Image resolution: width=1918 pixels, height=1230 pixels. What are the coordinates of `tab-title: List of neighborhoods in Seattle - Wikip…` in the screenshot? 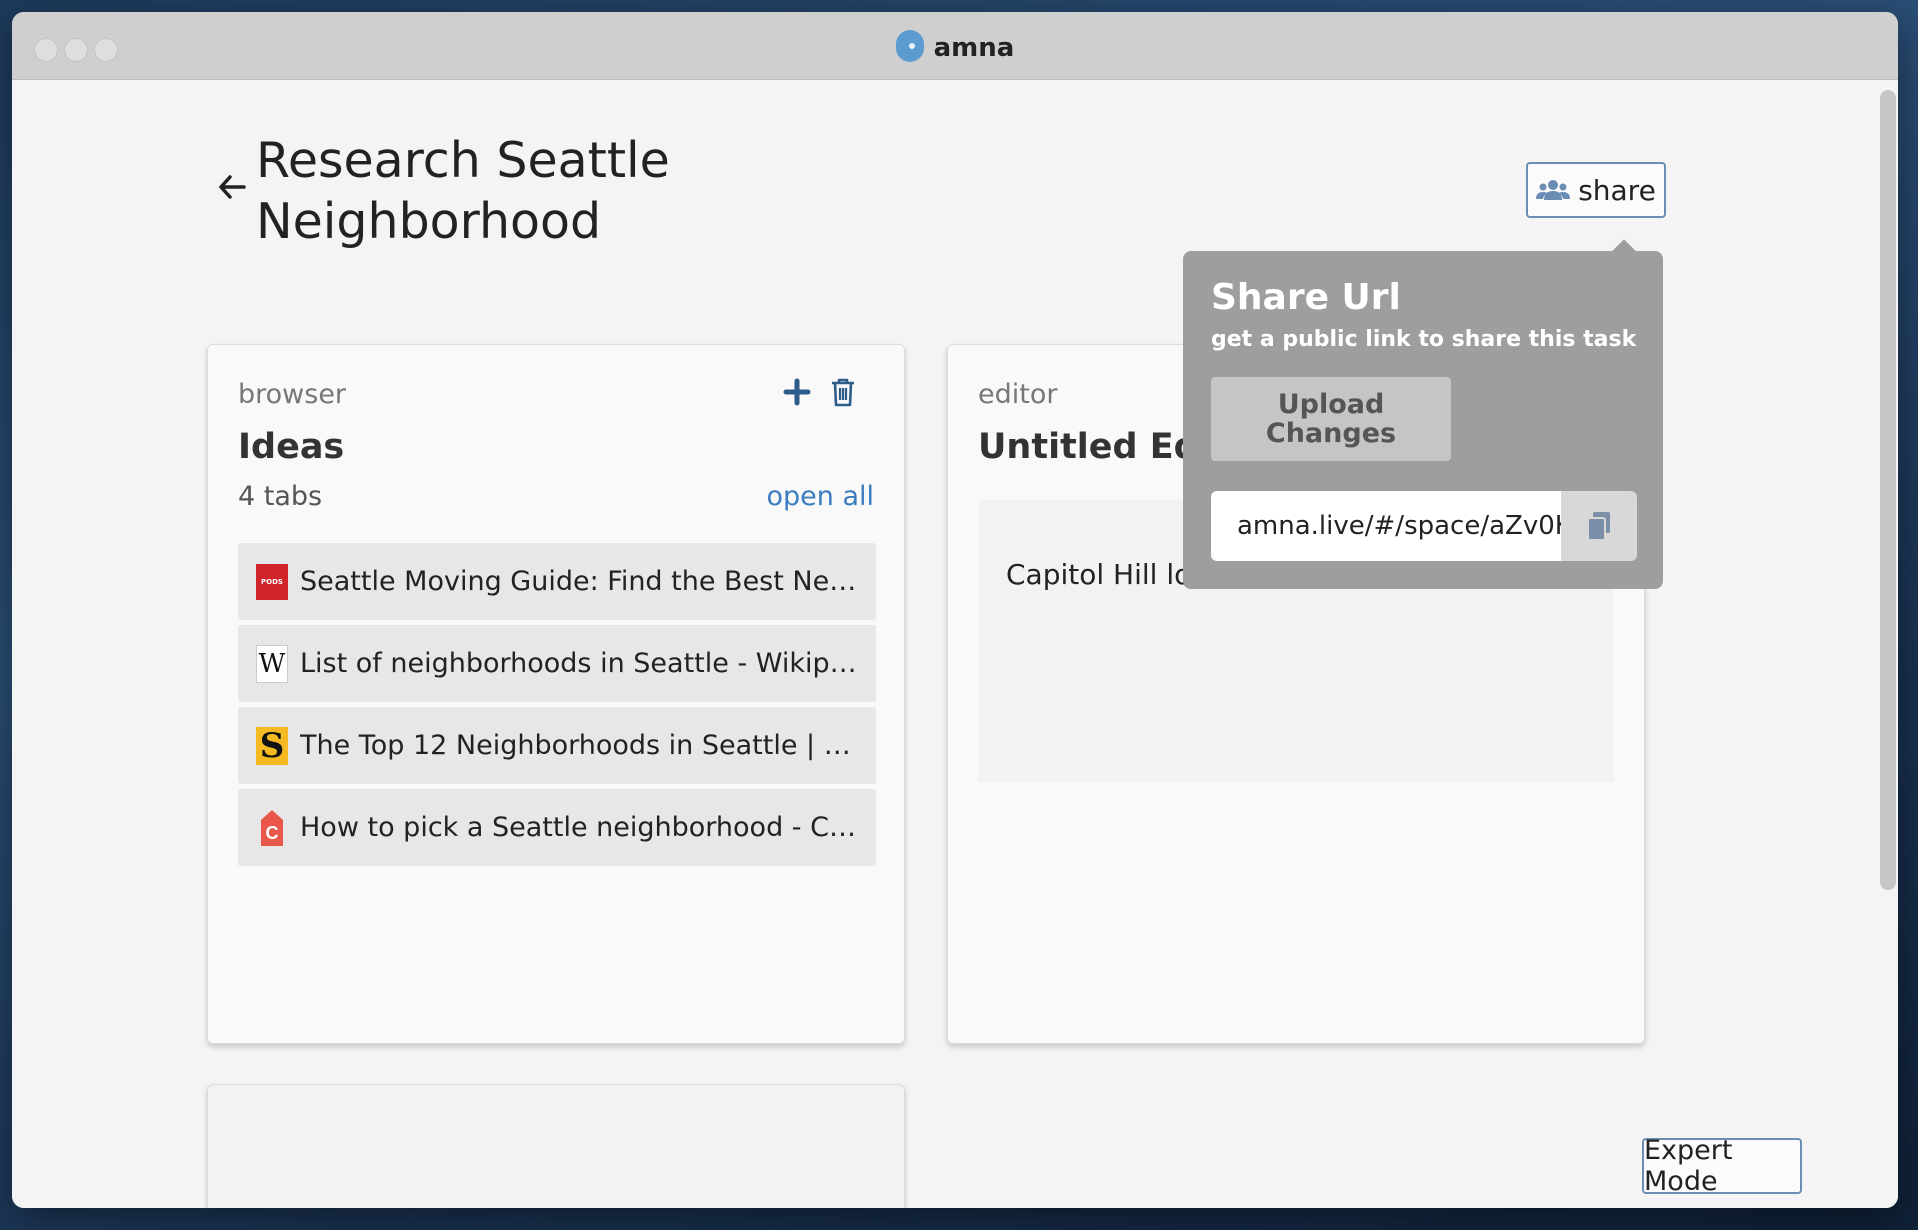 It's located at (580, 663).